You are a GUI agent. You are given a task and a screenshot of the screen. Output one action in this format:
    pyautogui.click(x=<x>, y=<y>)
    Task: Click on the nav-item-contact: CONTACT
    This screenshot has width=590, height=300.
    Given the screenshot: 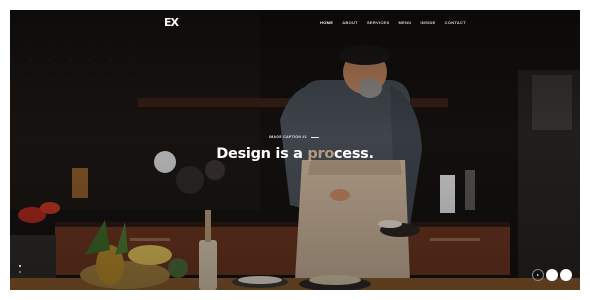 What is the action you would take?
    pyautogui.click(x=455, y=22)
    